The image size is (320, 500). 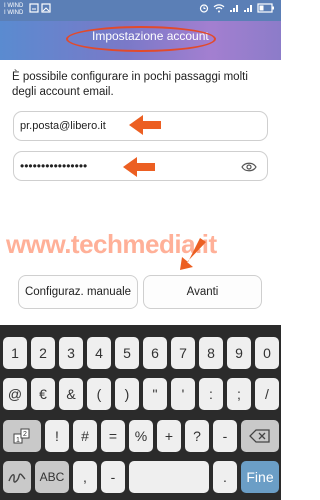 I want to click on key-equals: =, so click(x=113, y=436).